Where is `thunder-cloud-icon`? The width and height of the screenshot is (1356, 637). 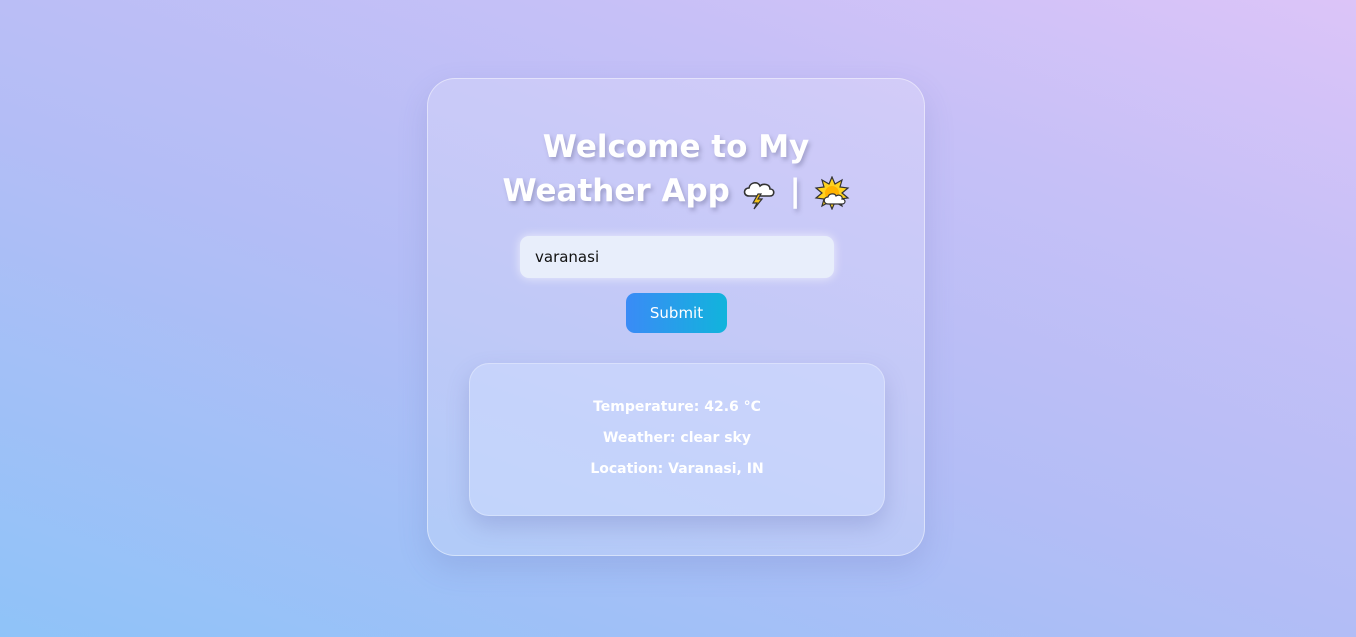
thunder-cloud-icon is located at coordinates (759, 195).